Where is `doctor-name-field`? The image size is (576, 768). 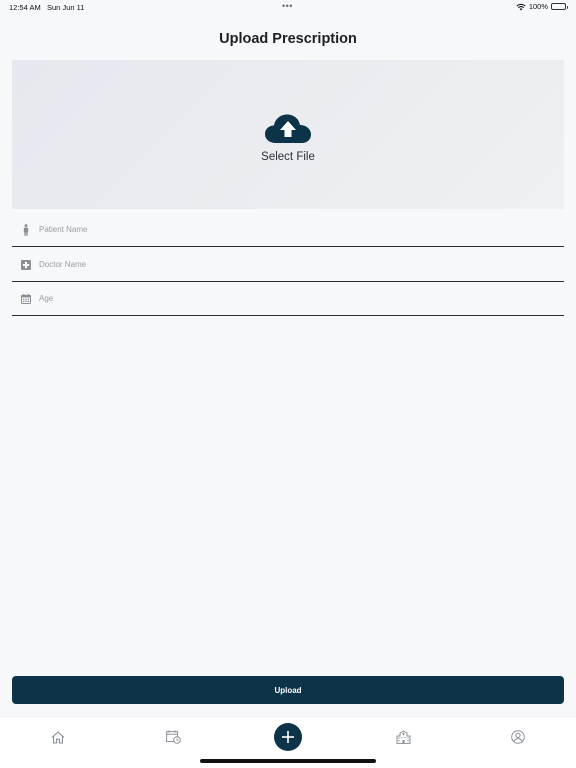
doctor-name-field is located at coordinates (288, 265).